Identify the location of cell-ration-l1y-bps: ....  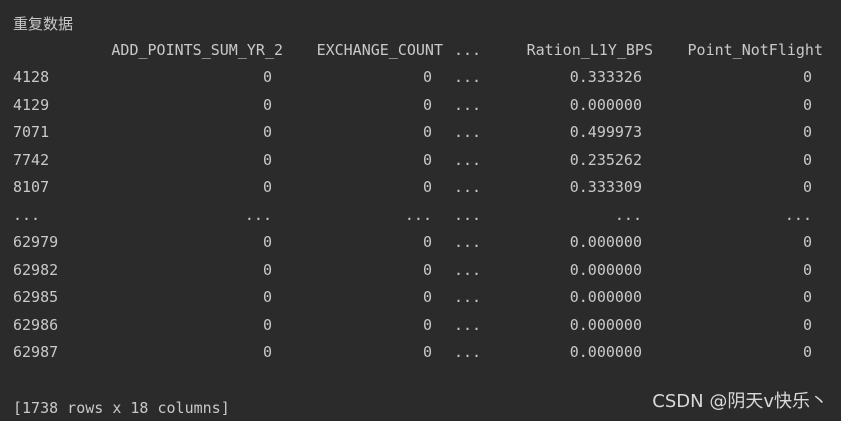
(628, 214).